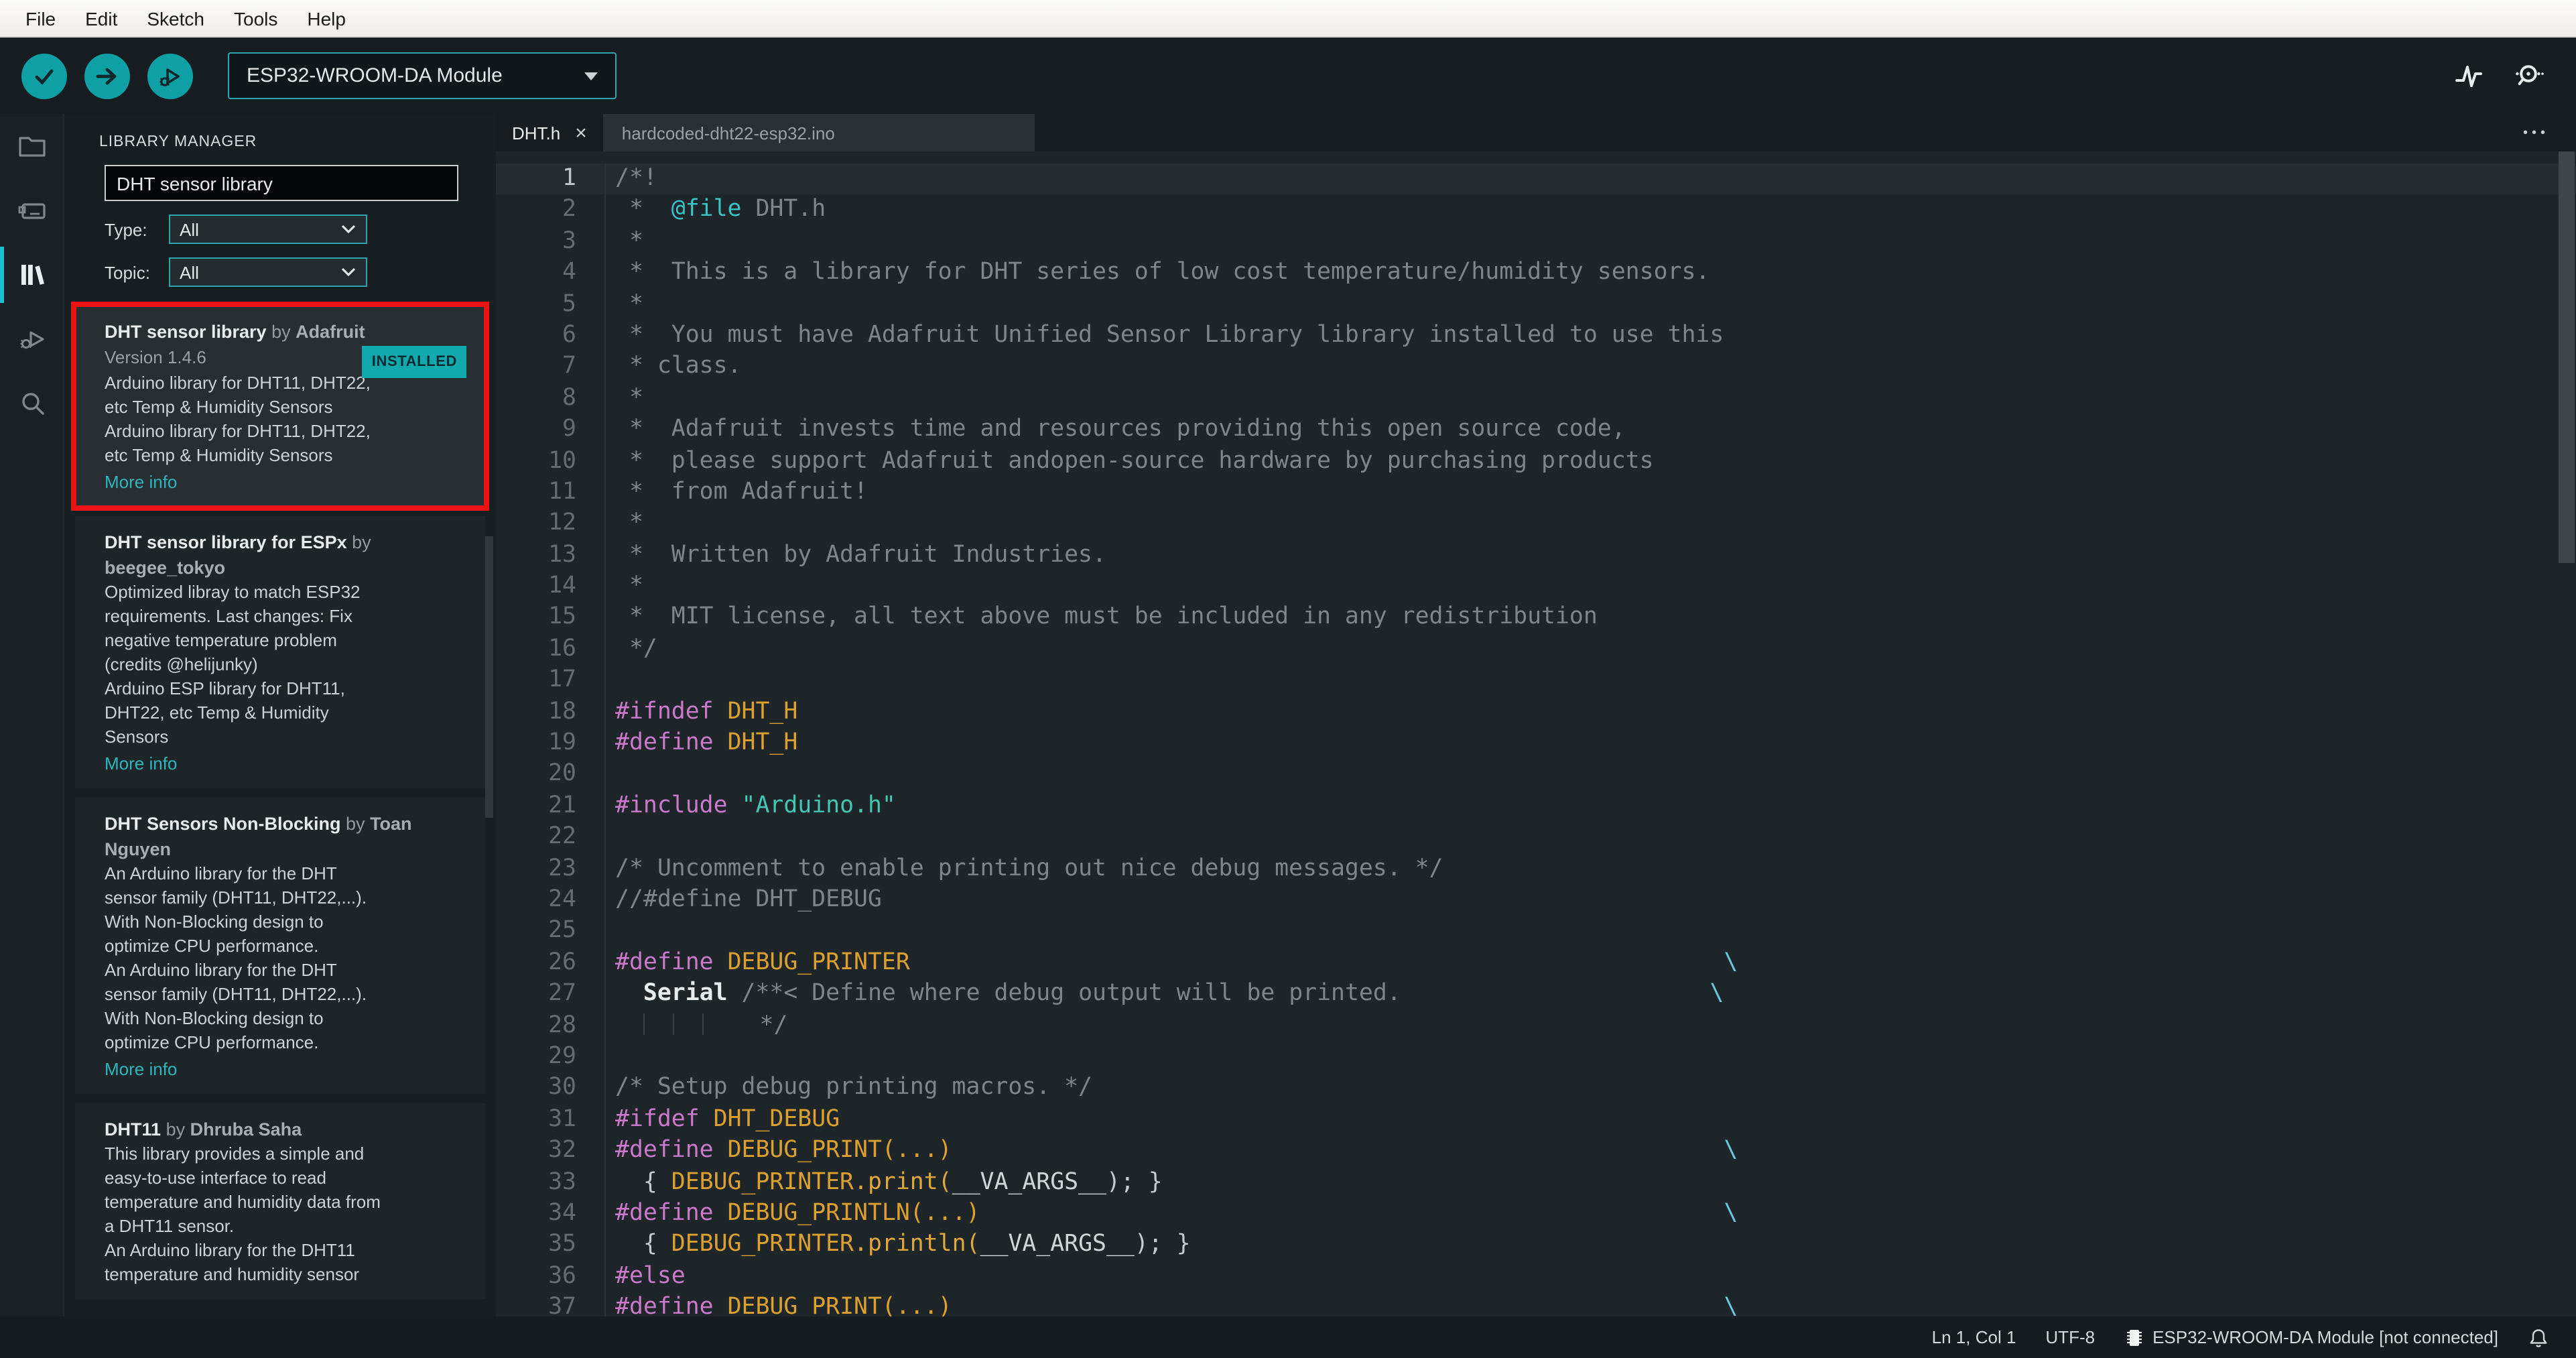  What do you see at coordinates (1536, 649) in the screenshot?
I see `code-line: 16 */` at bounding box center [1536, 649].